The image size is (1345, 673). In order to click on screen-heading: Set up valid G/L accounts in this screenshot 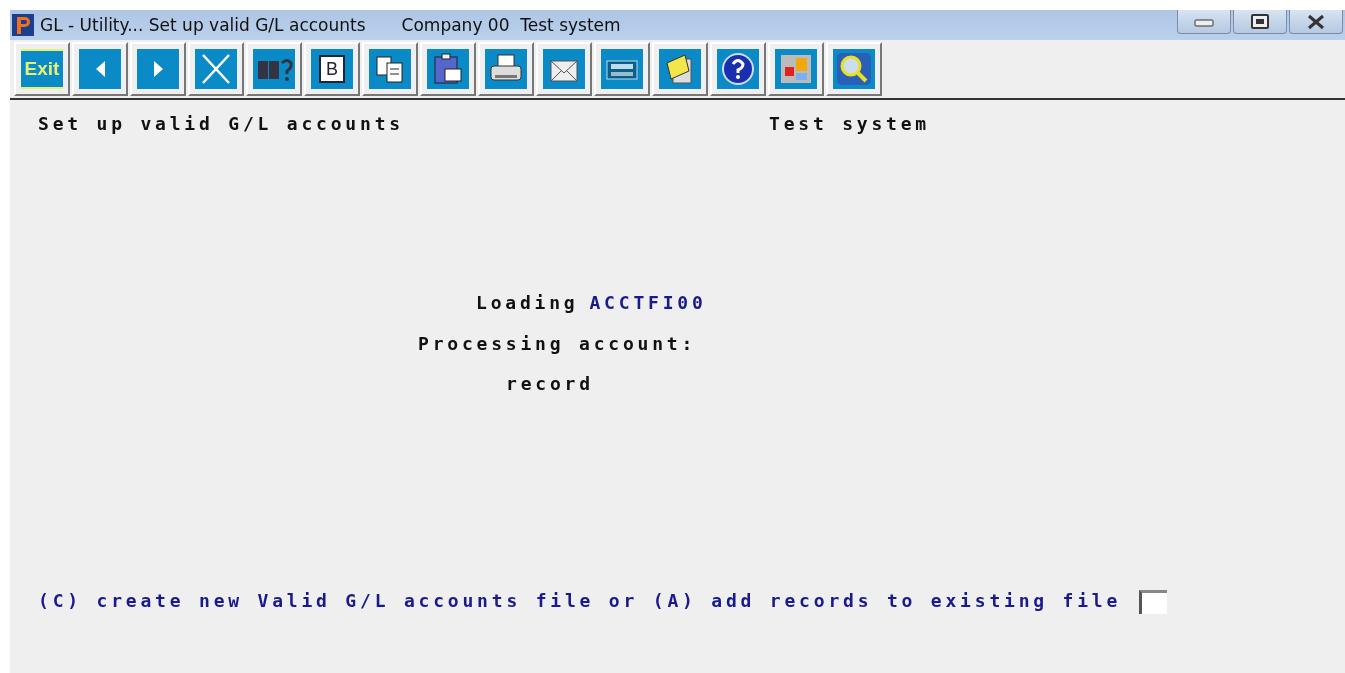, I will do `click(221, 123)`.